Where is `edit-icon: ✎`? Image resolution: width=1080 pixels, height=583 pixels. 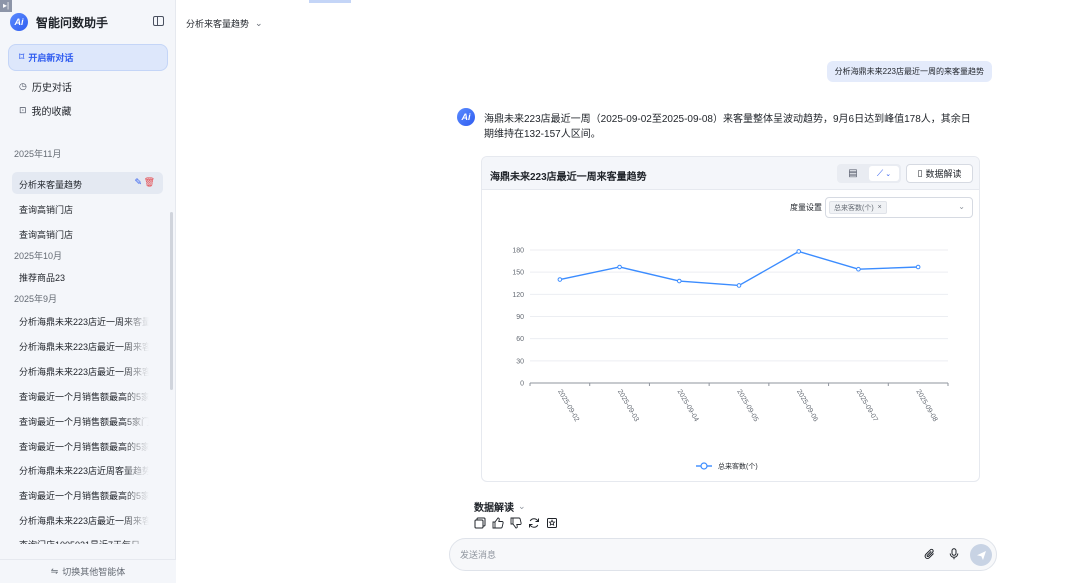
edit-icon: ✎ is located at coordinates (138, 182).